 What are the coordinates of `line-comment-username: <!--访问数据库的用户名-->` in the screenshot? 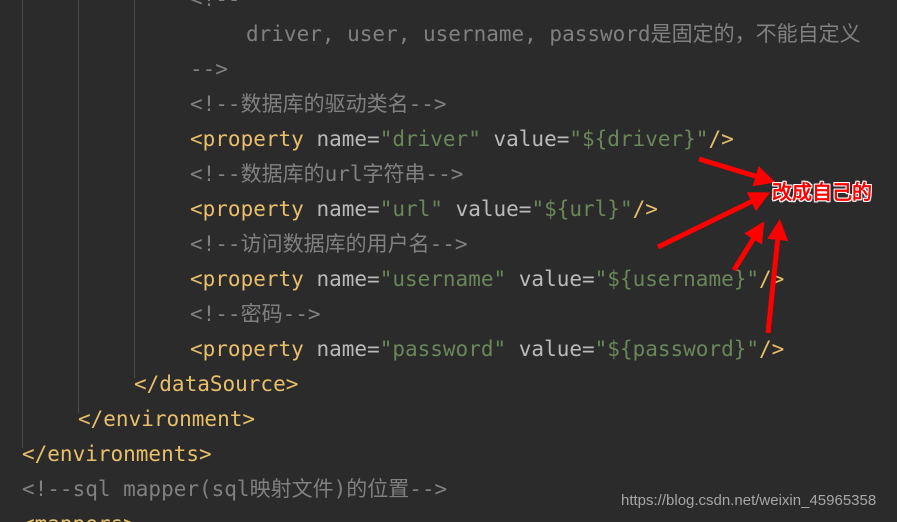 It's located at (234, 244).